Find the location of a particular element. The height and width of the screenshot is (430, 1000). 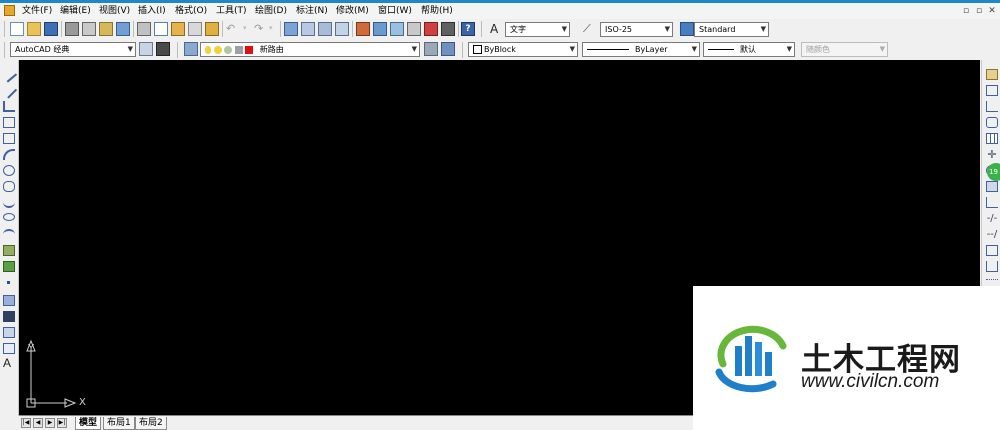

array-icon is located at coordinates (992, 138).